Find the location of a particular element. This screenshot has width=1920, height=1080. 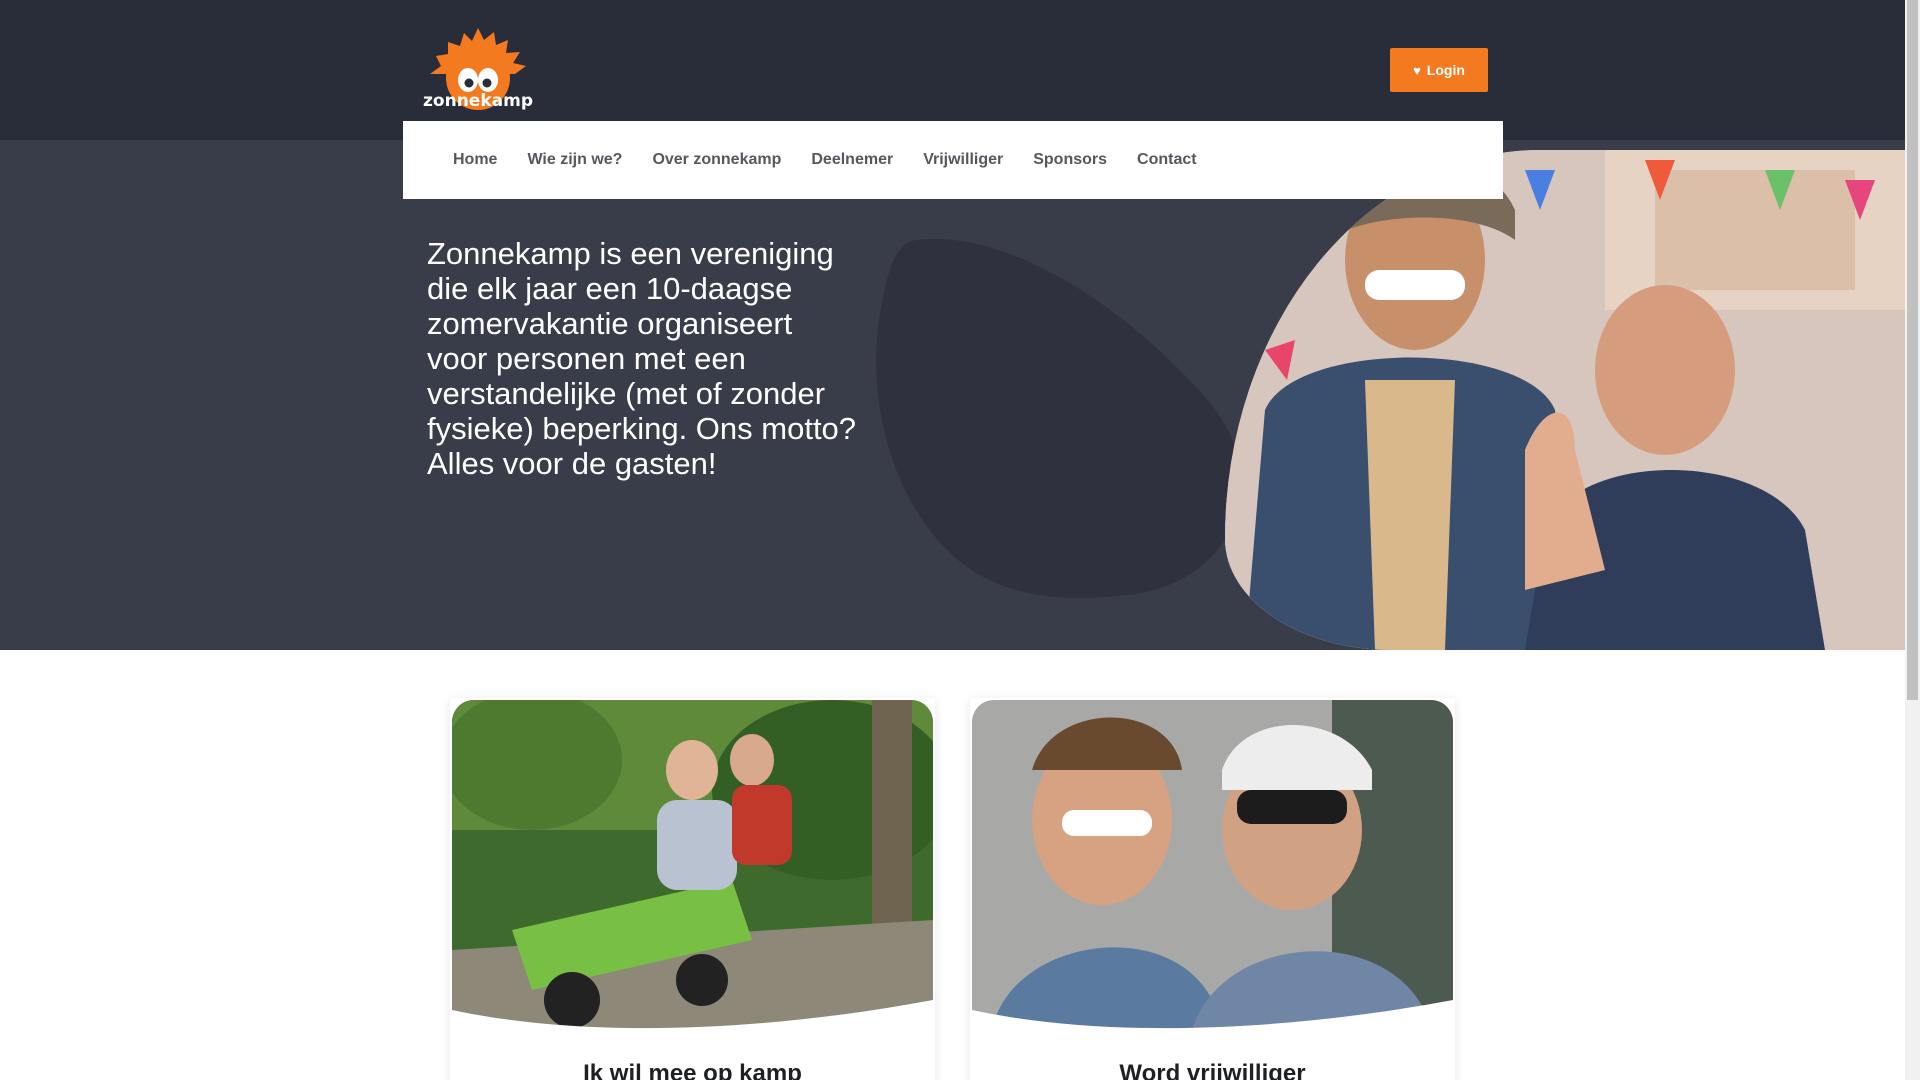

card-participant: Ik wil mee op kamp is located at coordinates (692, 889).